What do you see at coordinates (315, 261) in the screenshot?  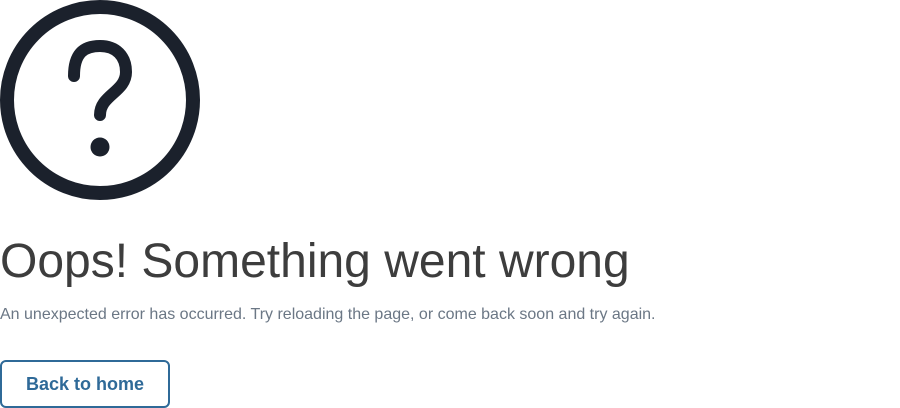 I see `error-title: Oops! Something went wrong` at bounding box center [315, 261].